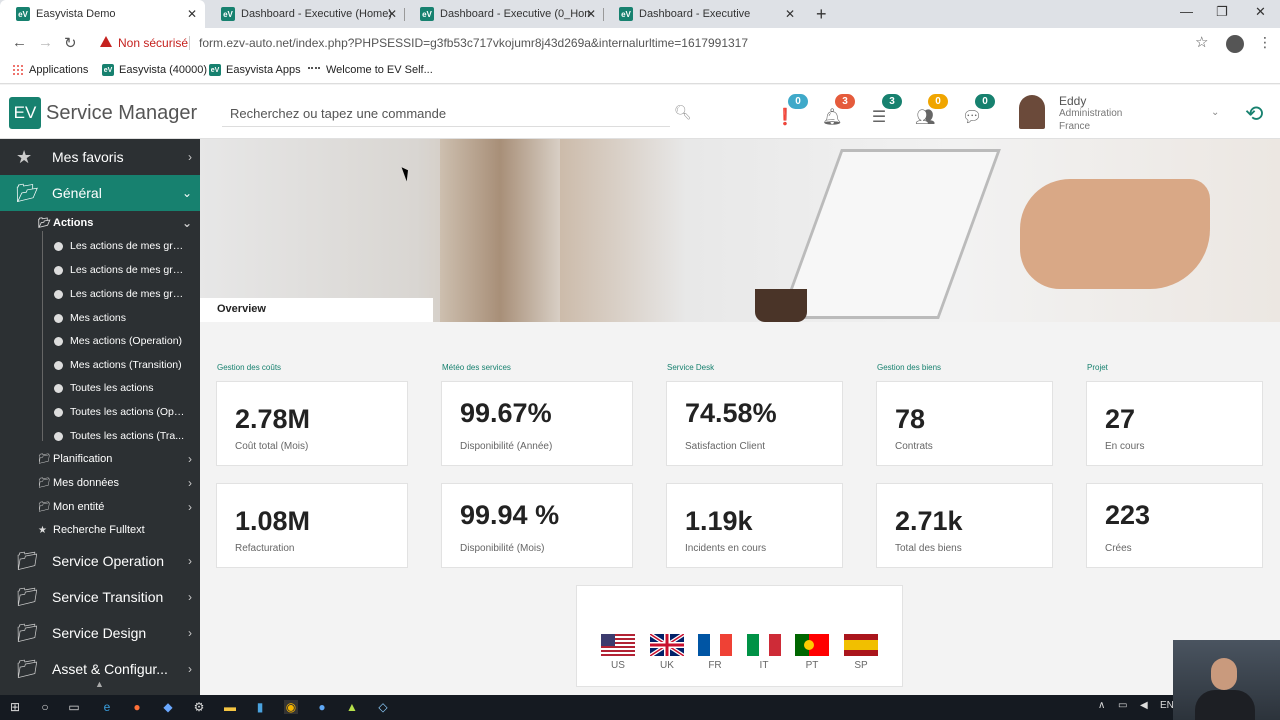 The image size is (1280, 720). What do you see at coordinates (100, 318) in the screenshot?
I see `sidebar-action-item: Mes actions` at bounding box center [100, 318].